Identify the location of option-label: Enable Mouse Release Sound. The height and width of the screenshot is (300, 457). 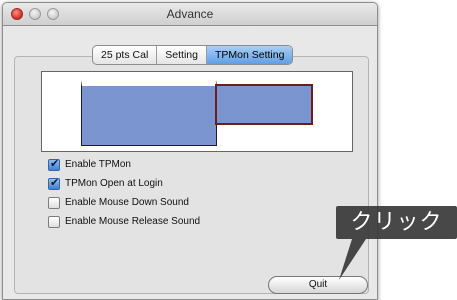
(133, 221).